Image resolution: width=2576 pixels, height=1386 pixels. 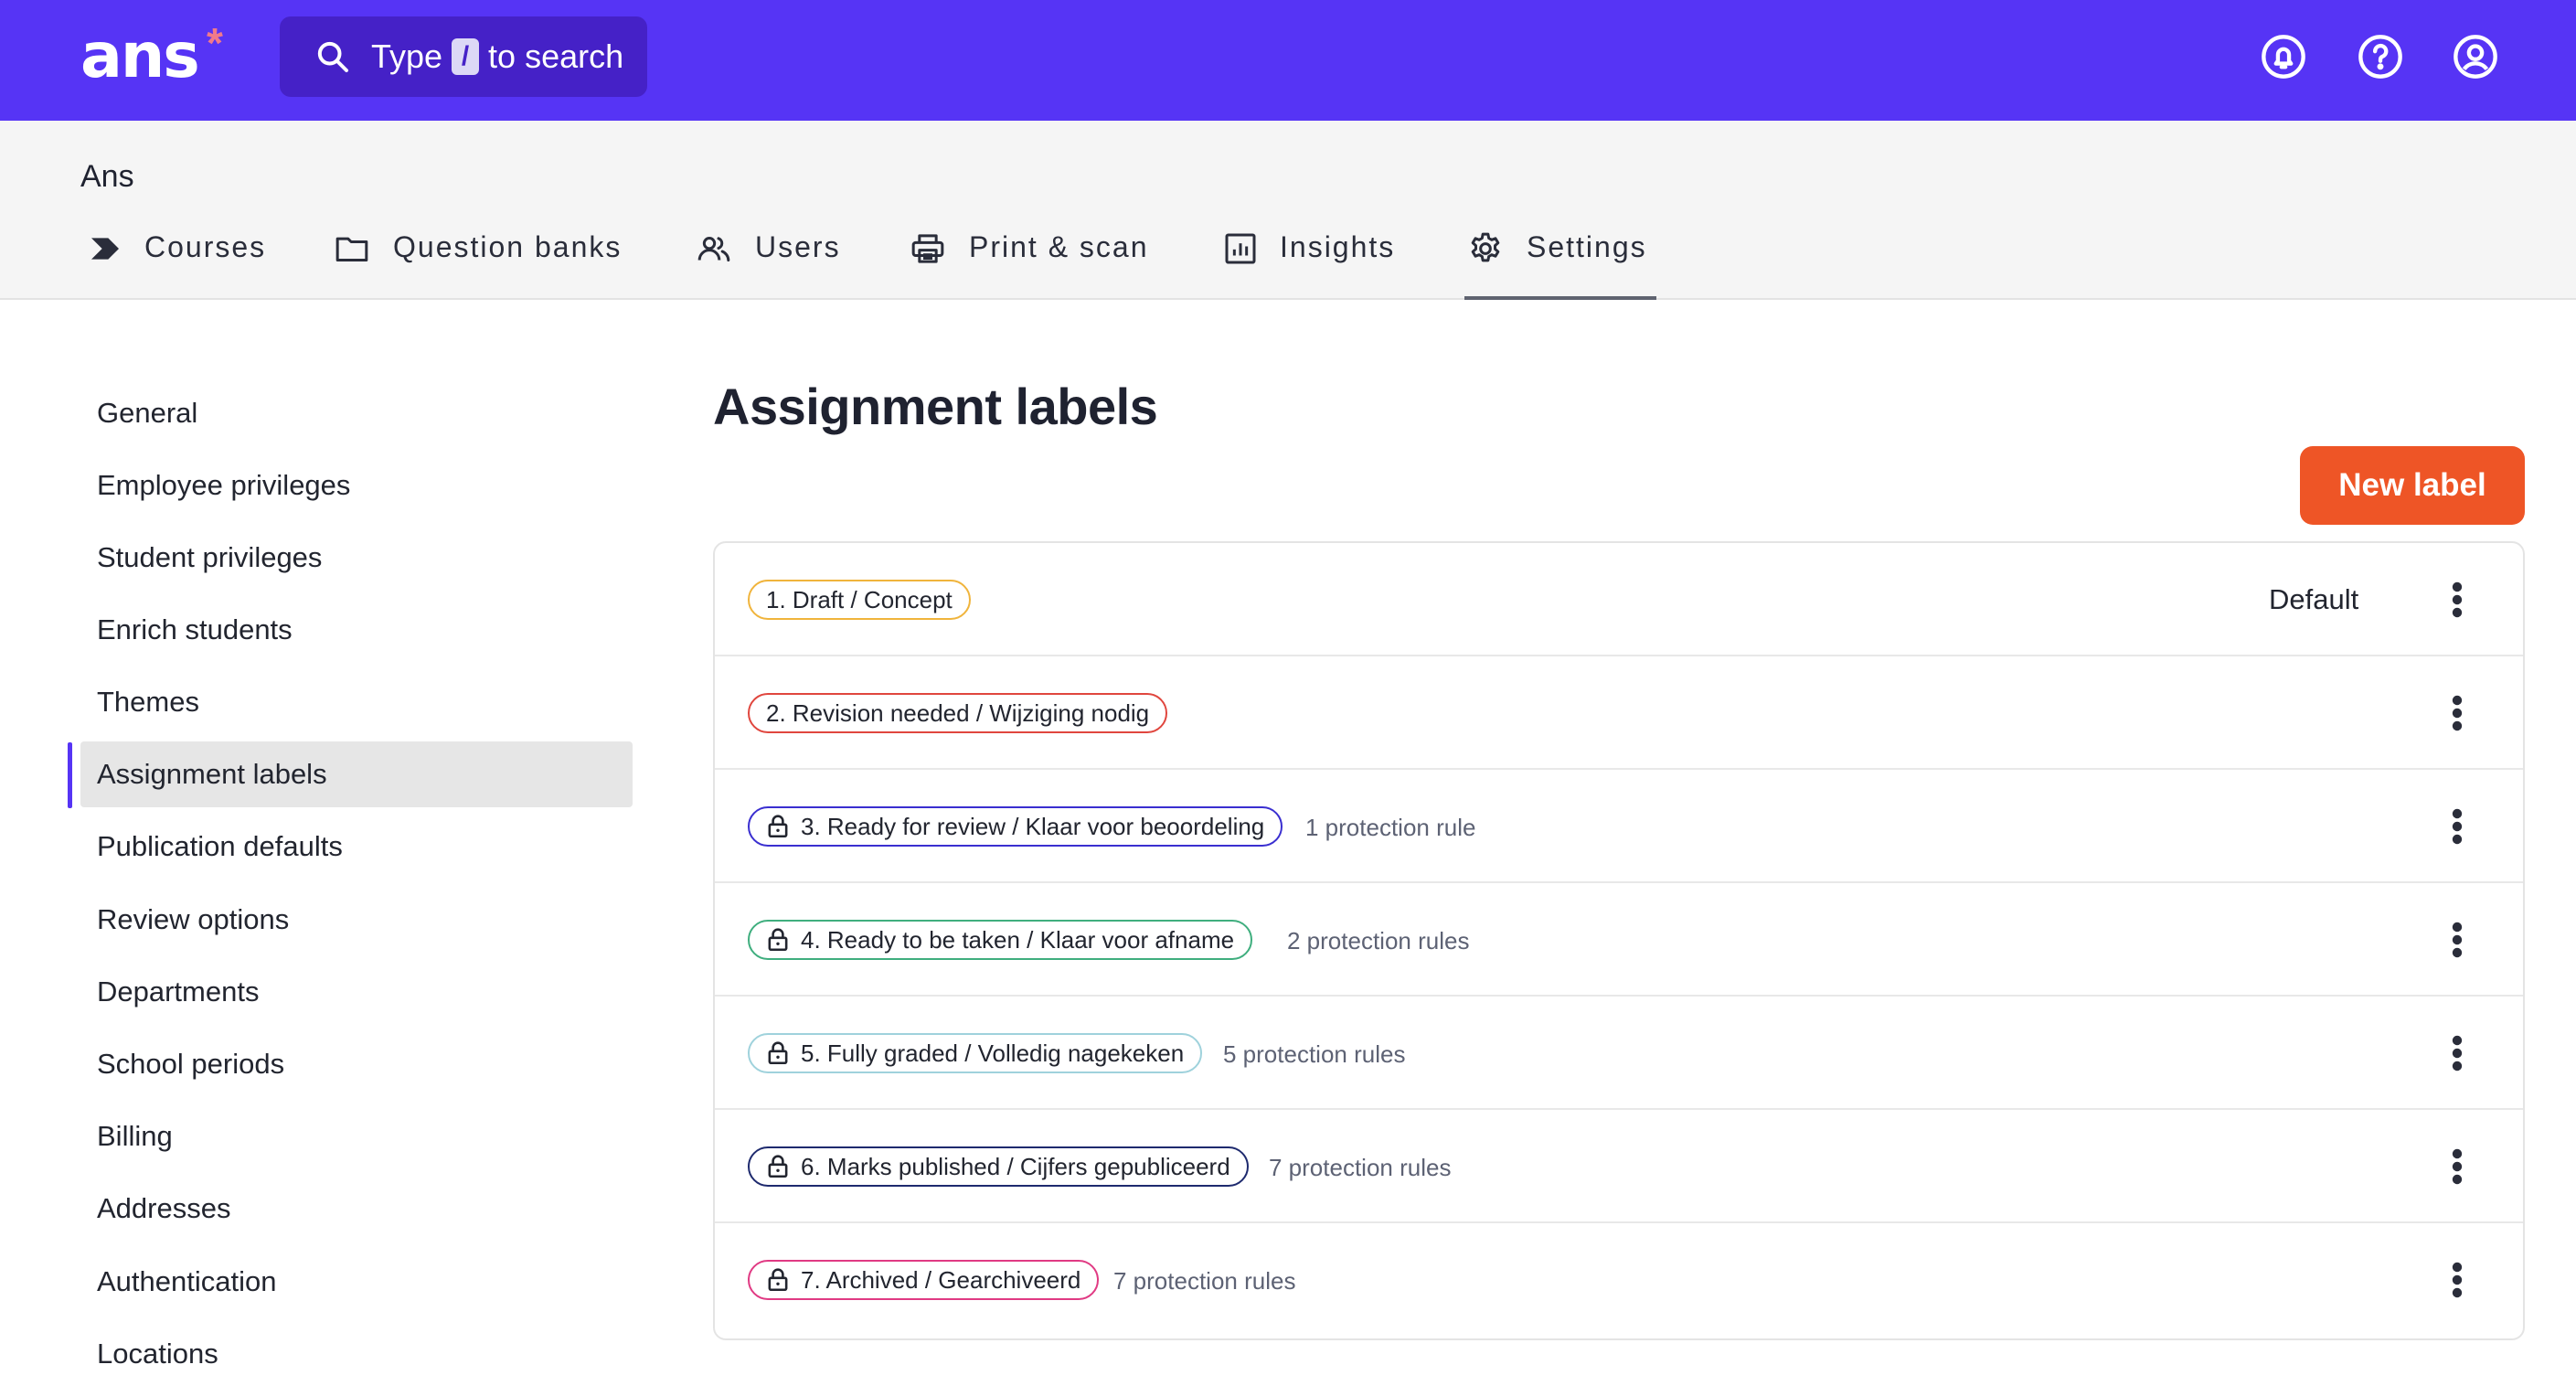 What do you see at coordinates (2314, 599) in the screenshot?
I see `default-indicator: Default` at bounding box center [2314, 599].